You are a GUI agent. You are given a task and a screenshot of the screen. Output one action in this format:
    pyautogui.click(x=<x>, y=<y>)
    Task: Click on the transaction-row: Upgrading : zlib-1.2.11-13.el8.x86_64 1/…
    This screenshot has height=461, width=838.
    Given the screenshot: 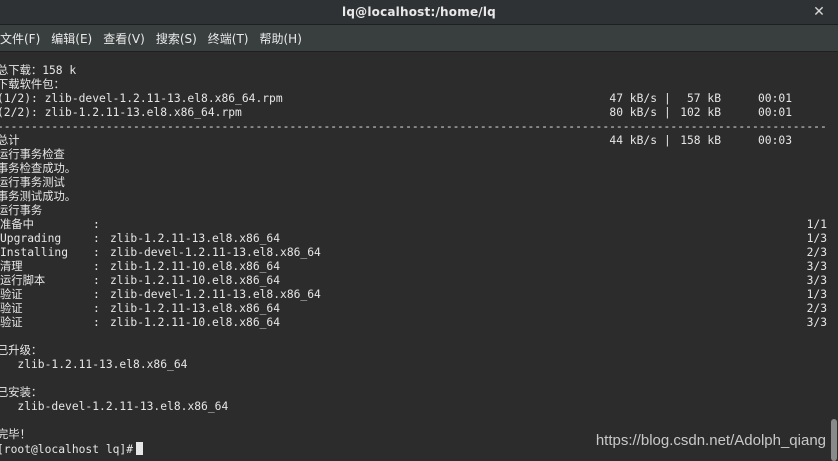 What is the action you would take?
    pyautogui.click(x=413, y=239)
    